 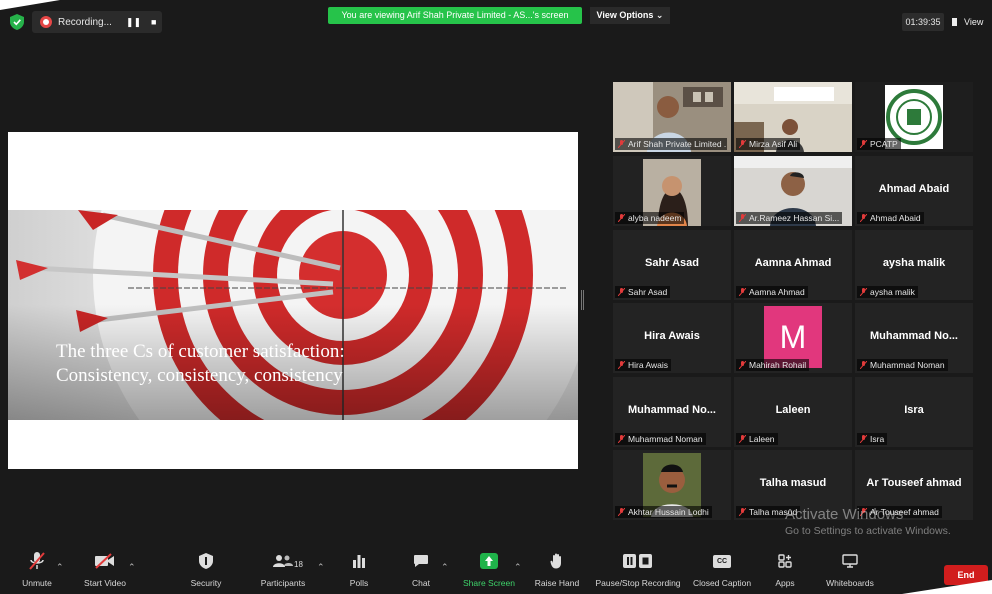 I want to click on participant-tile: Laleen Laleen, so click(x=793, y=412).